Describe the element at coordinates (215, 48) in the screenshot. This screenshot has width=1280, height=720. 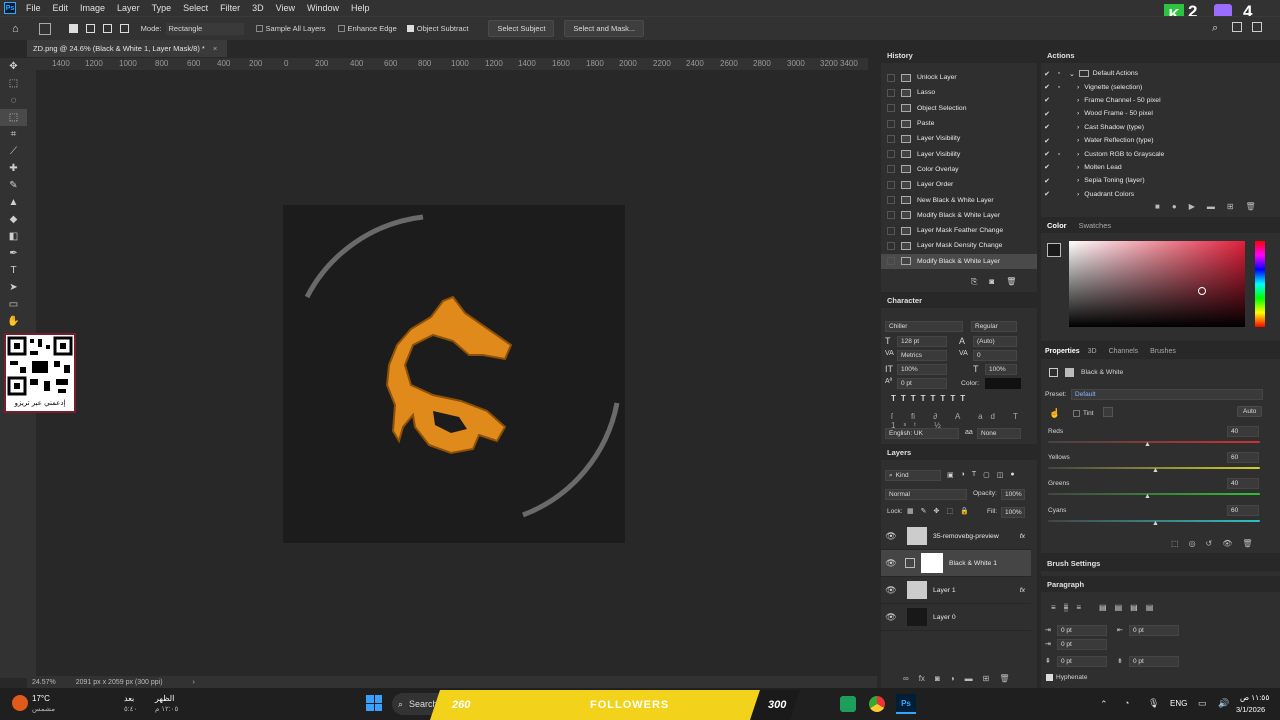
I see `close-tab-icon: ×` at that location.